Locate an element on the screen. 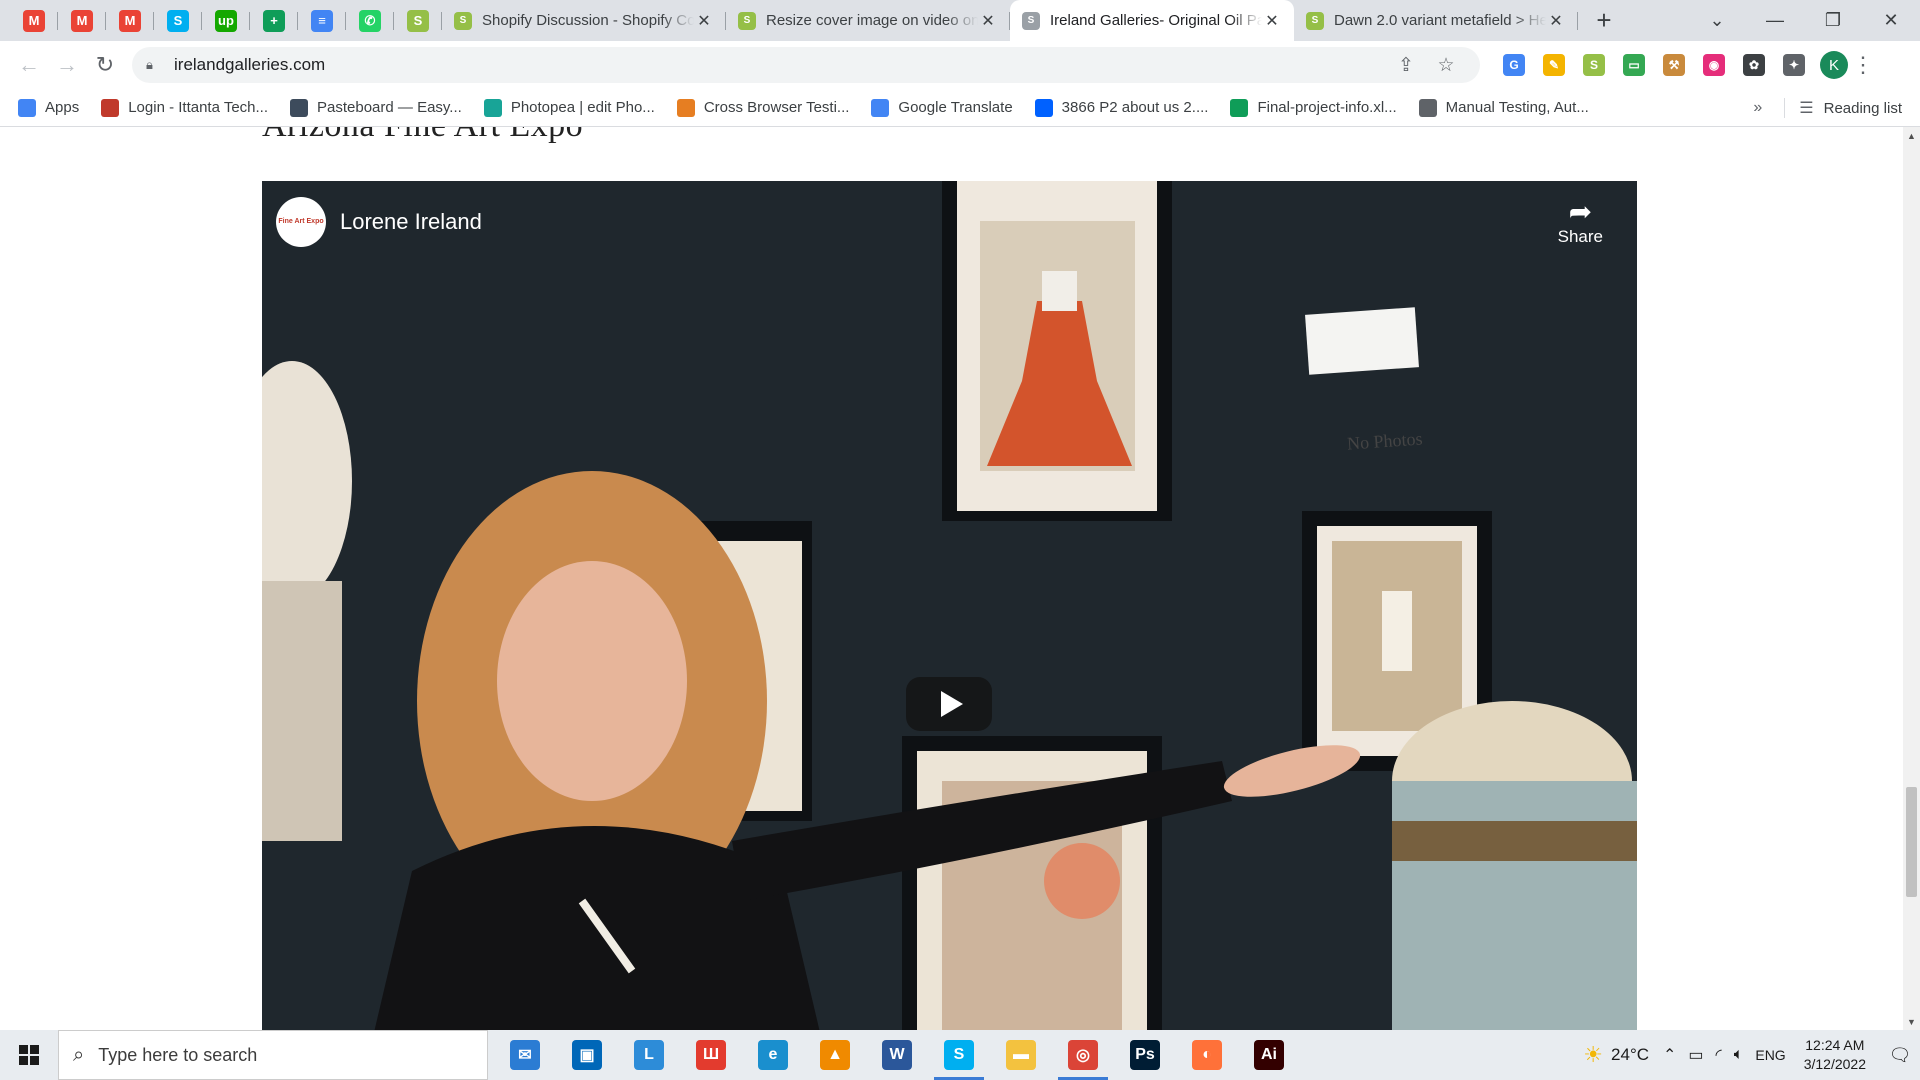 This screenshot has width=1920, height=1080. channel-name: Lorene Ireland is located at coordinates (411, 222).